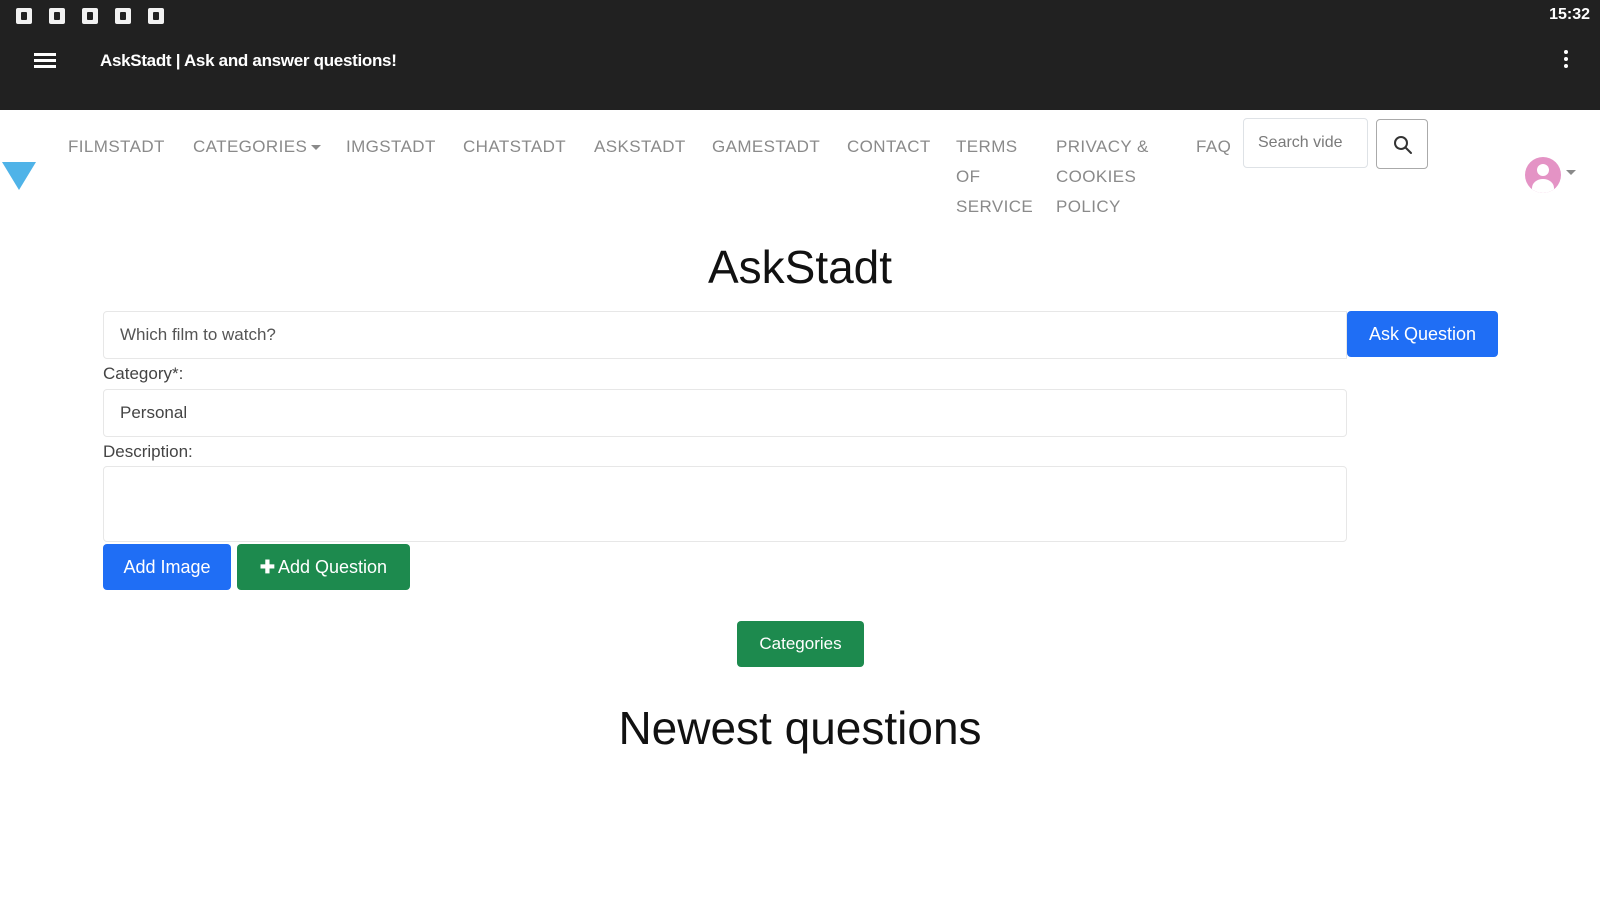 This screenshot has height=900, width=1600. What do you see at coordinates (766, 147) in the screenshot?
I see `nav-link-gamestadt: GAMESTADT` at bounding box center [766, 147].